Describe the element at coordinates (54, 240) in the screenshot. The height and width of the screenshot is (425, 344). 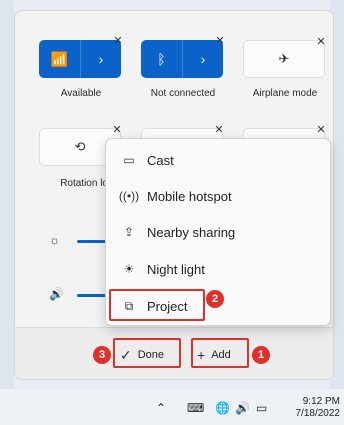
I see `brightness-icon: ☼` at that location.